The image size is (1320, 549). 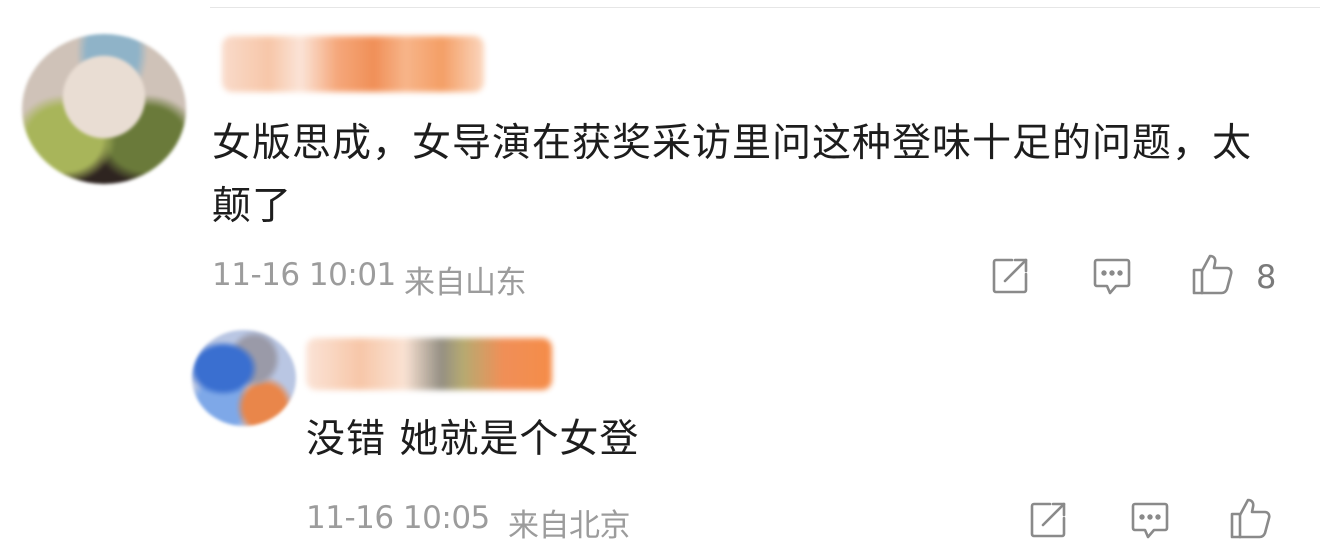 What do you see at coordinates (473, 439) in the screenshot?
I see `reply-content: 没错 她就是个女登` at bounding box center [473, 439].